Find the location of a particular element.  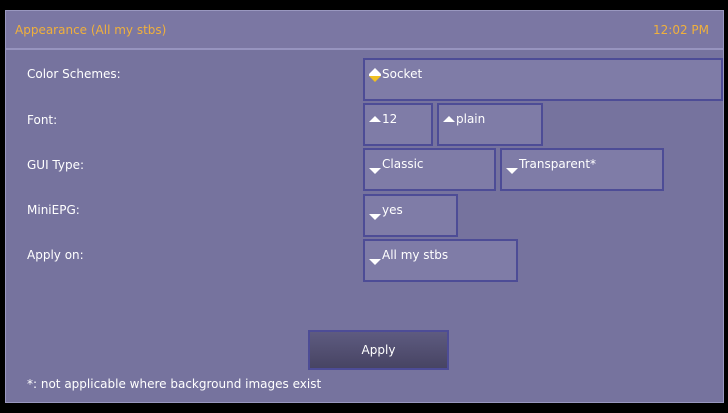

font-style-select: plain is located at coordinates (490, 124).